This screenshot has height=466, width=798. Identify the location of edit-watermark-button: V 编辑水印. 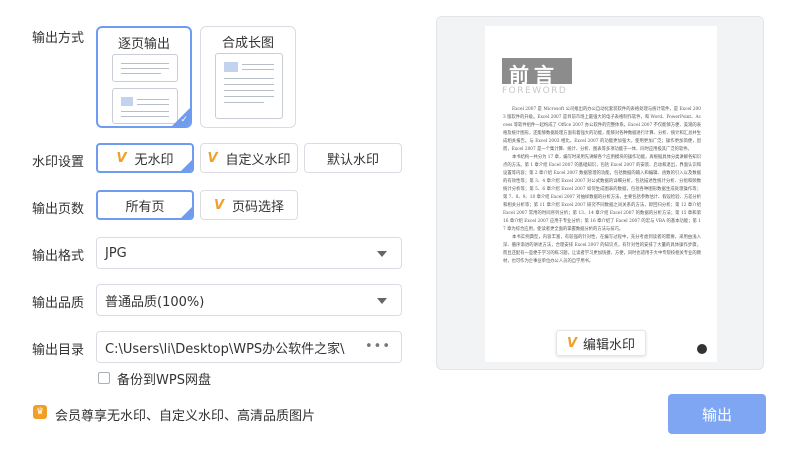
(601, 343).